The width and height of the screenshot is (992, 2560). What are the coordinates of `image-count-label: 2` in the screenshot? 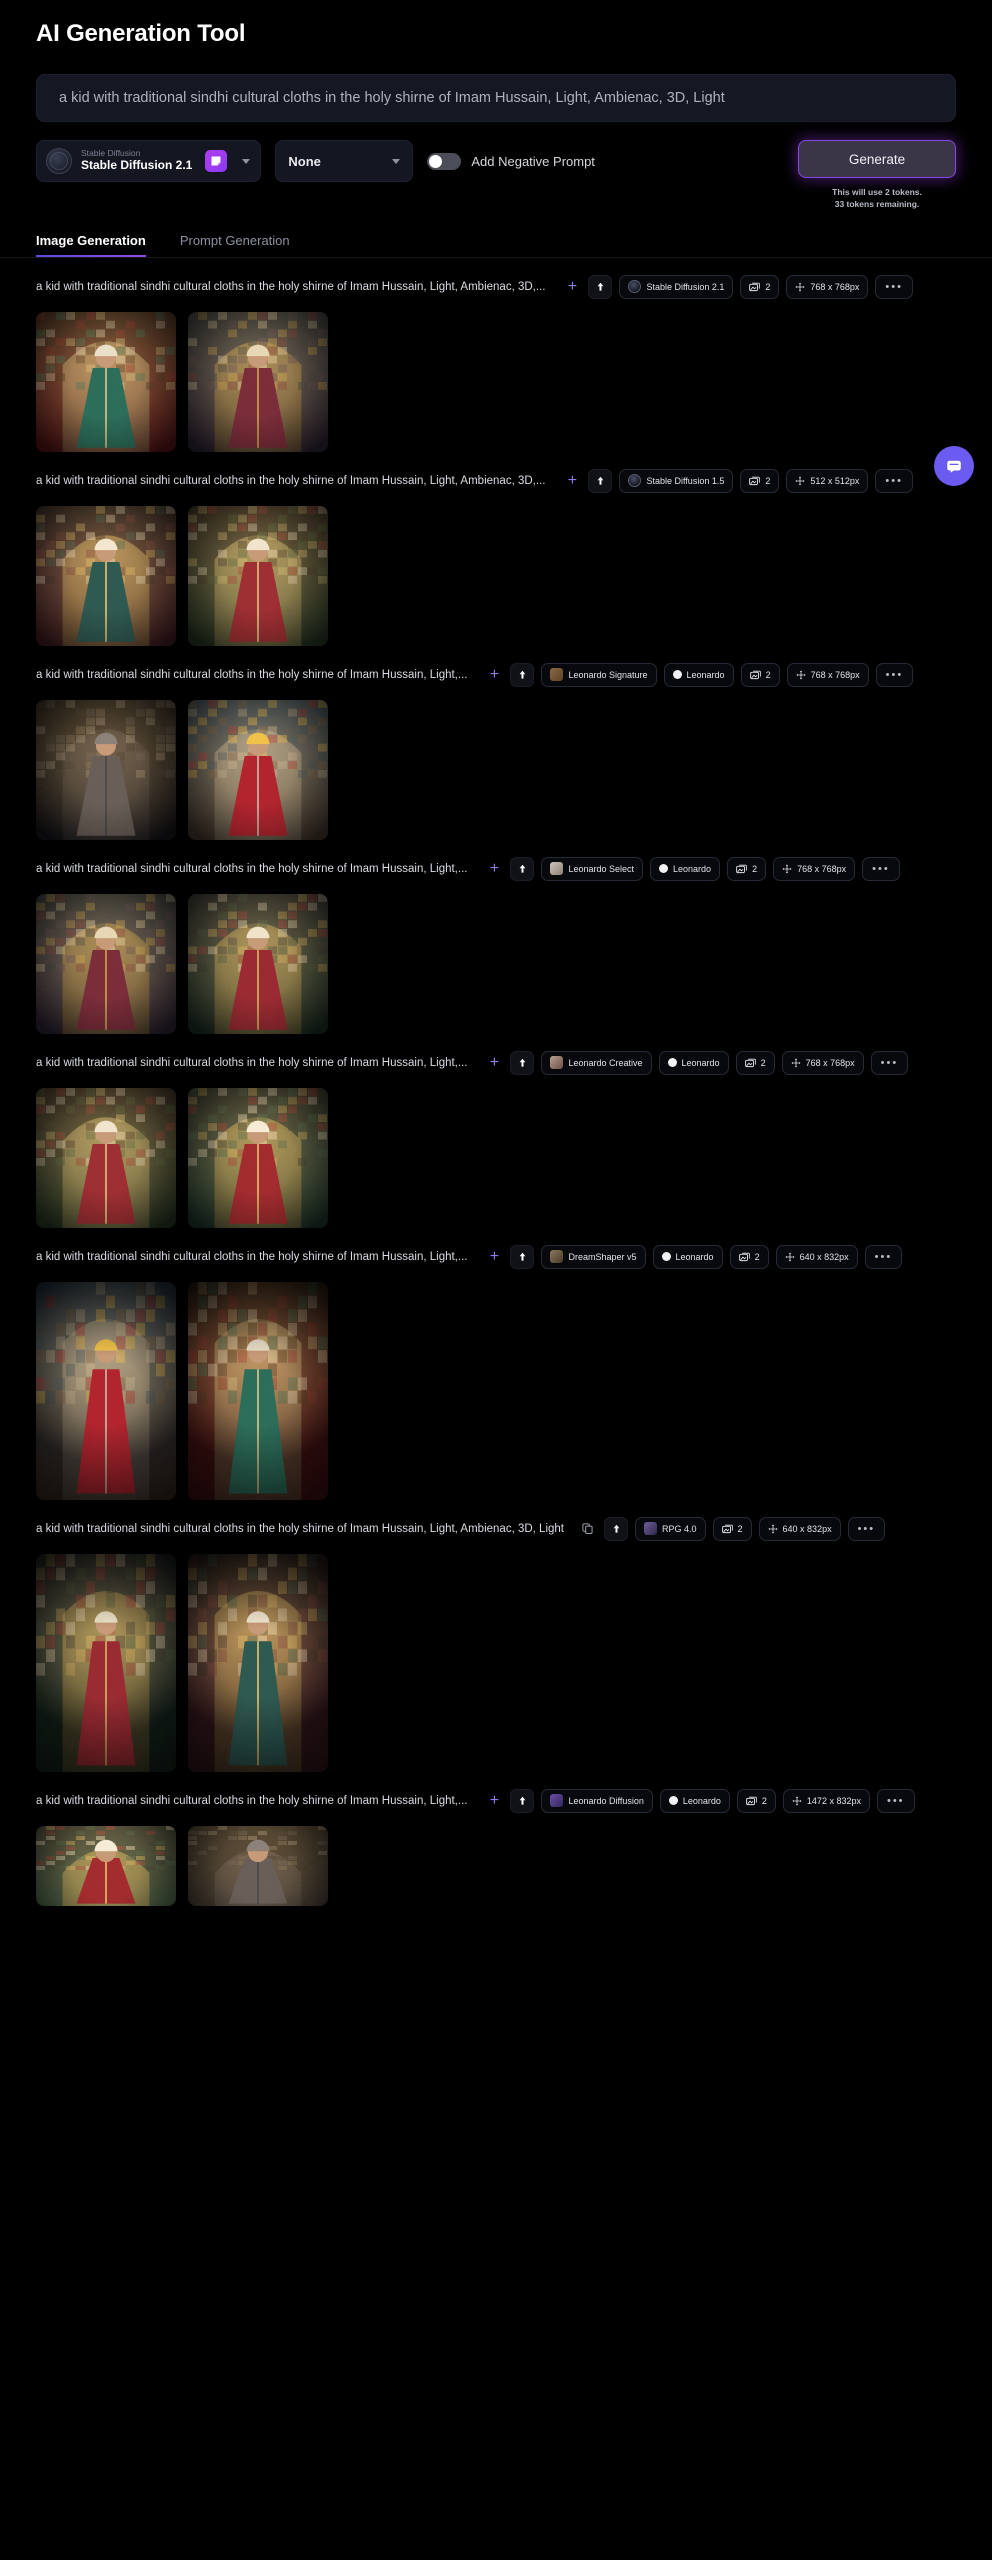 It's located at (764, 1800).